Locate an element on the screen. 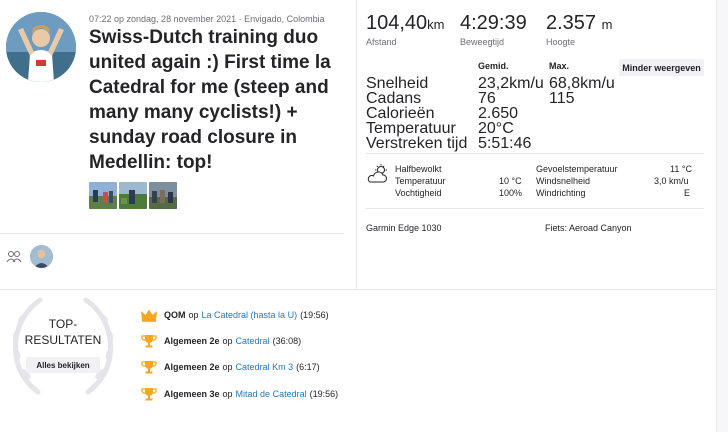  weather-wind-speed-value: 3,0 km/u is located at coordinates (671, 181).